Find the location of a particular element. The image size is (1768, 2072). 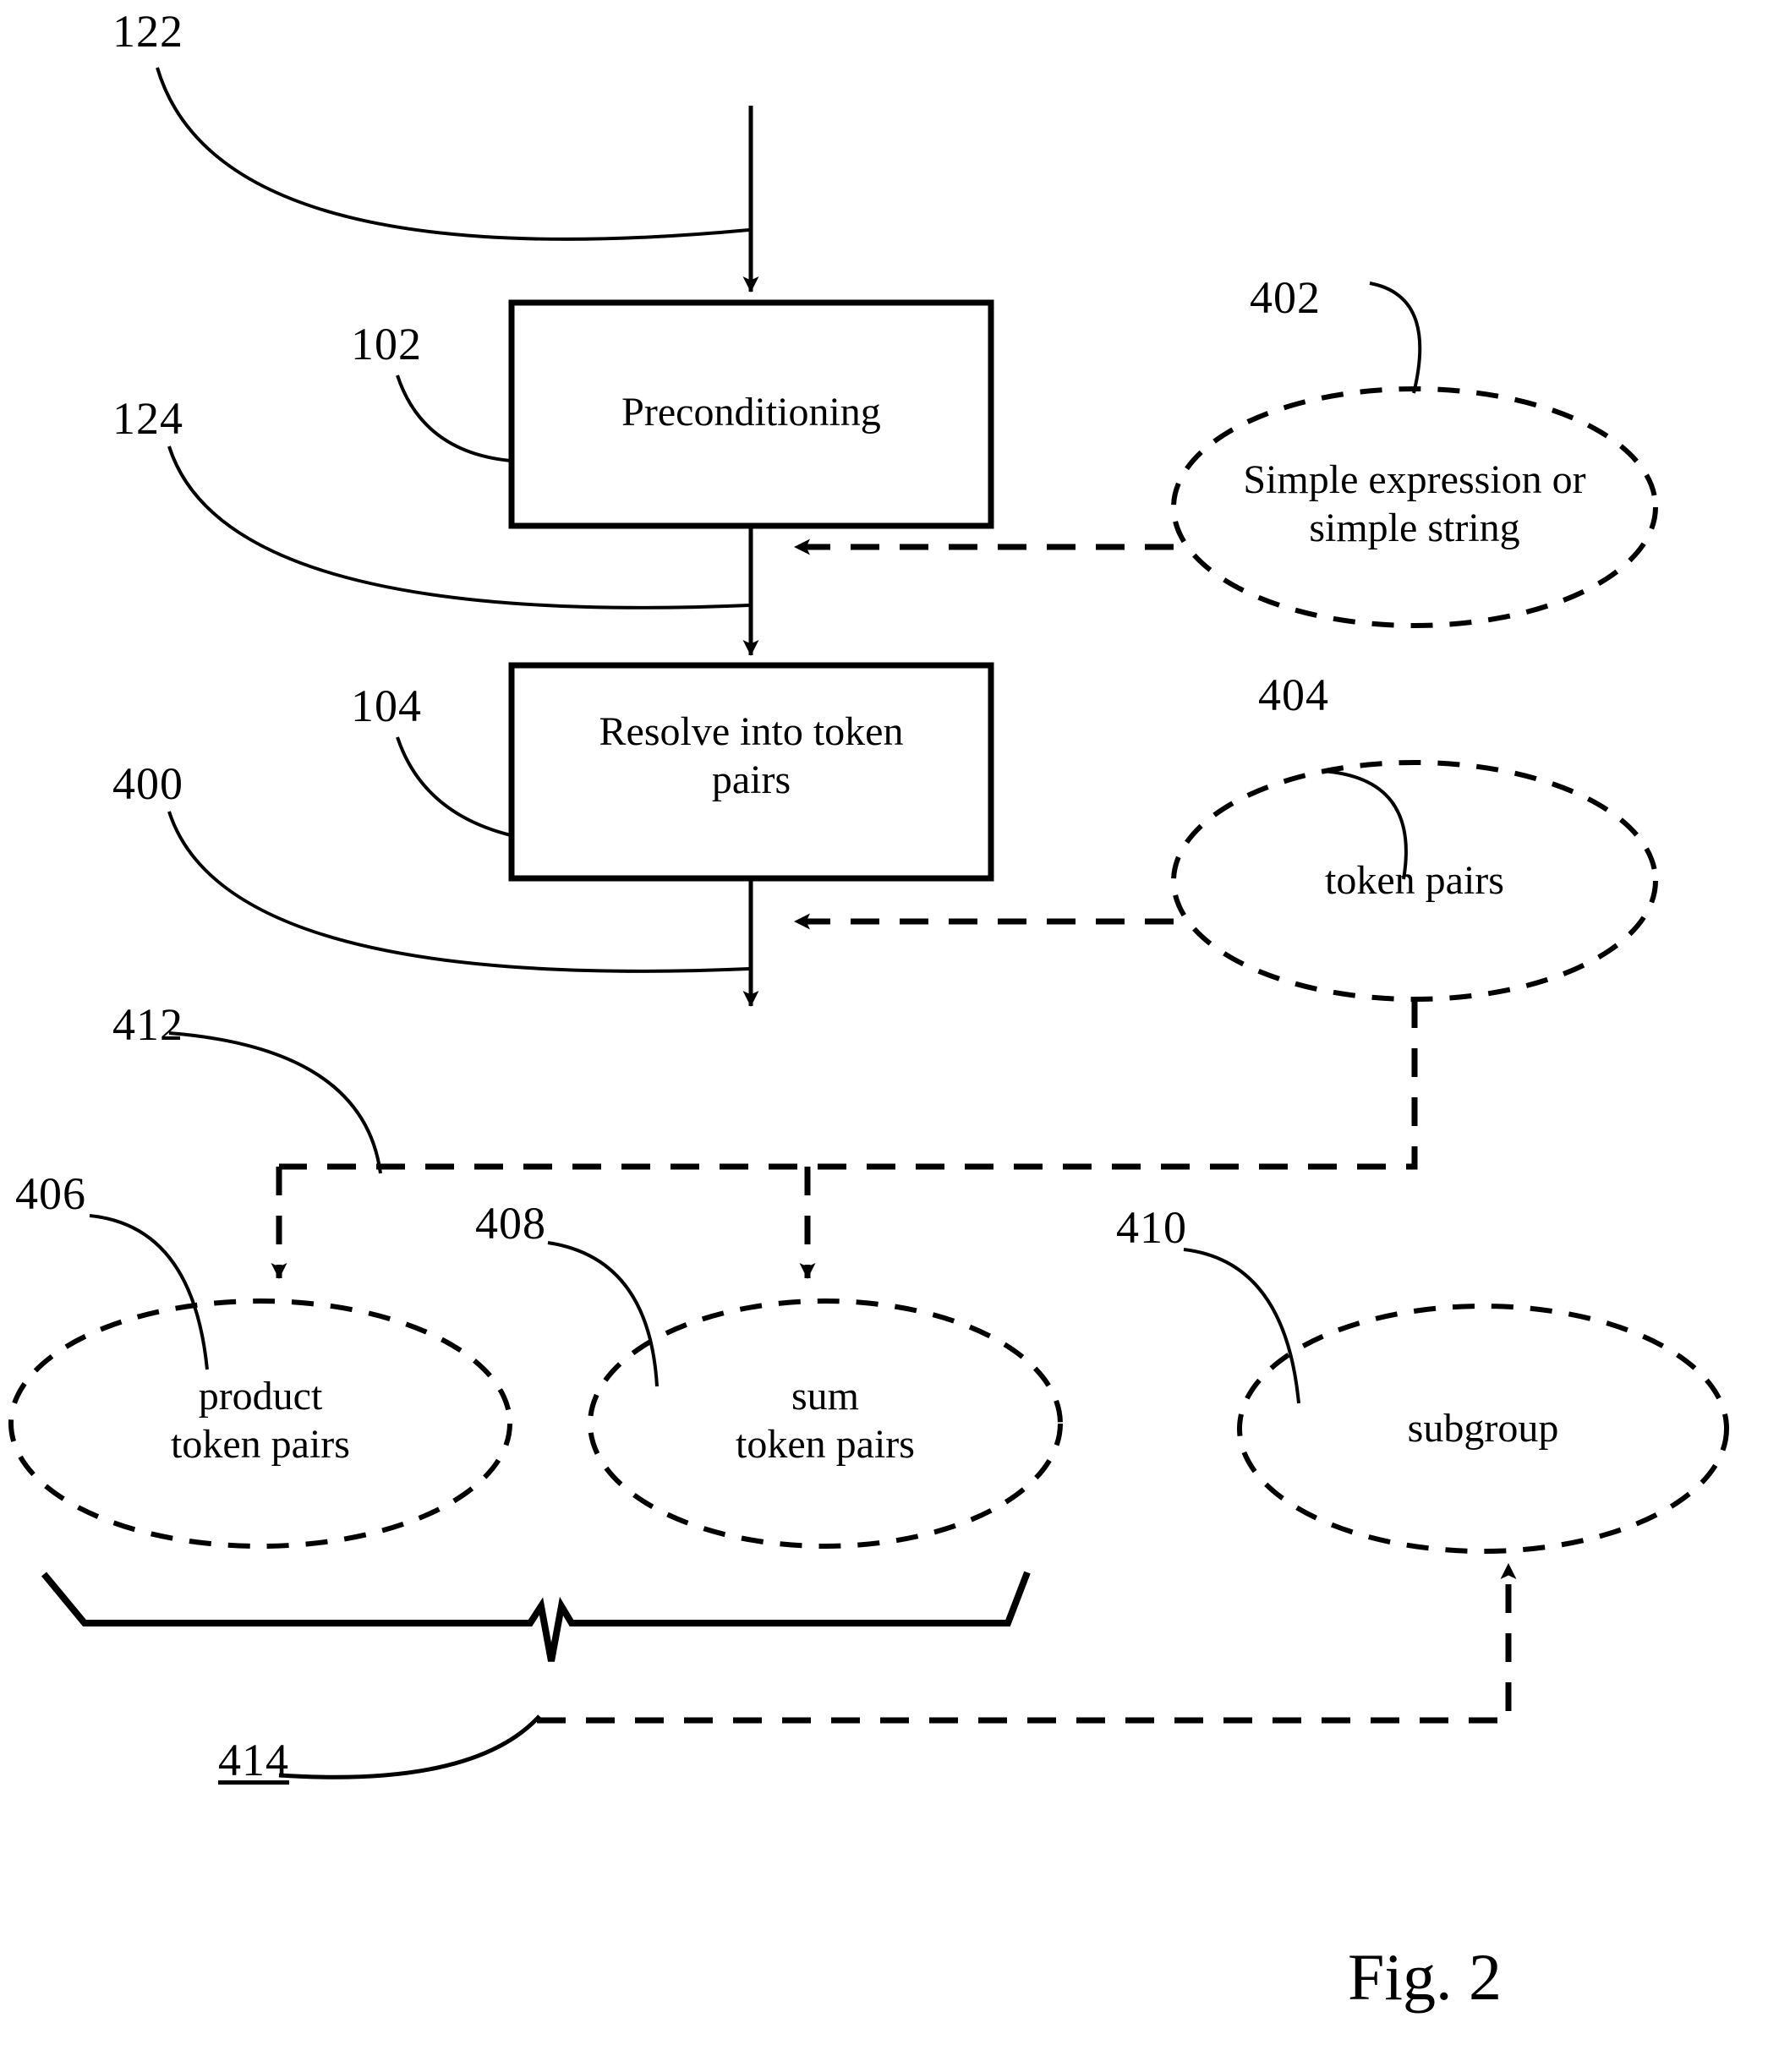

figure-caption: Fig. 2 is located at coordinates (1425, 1977).